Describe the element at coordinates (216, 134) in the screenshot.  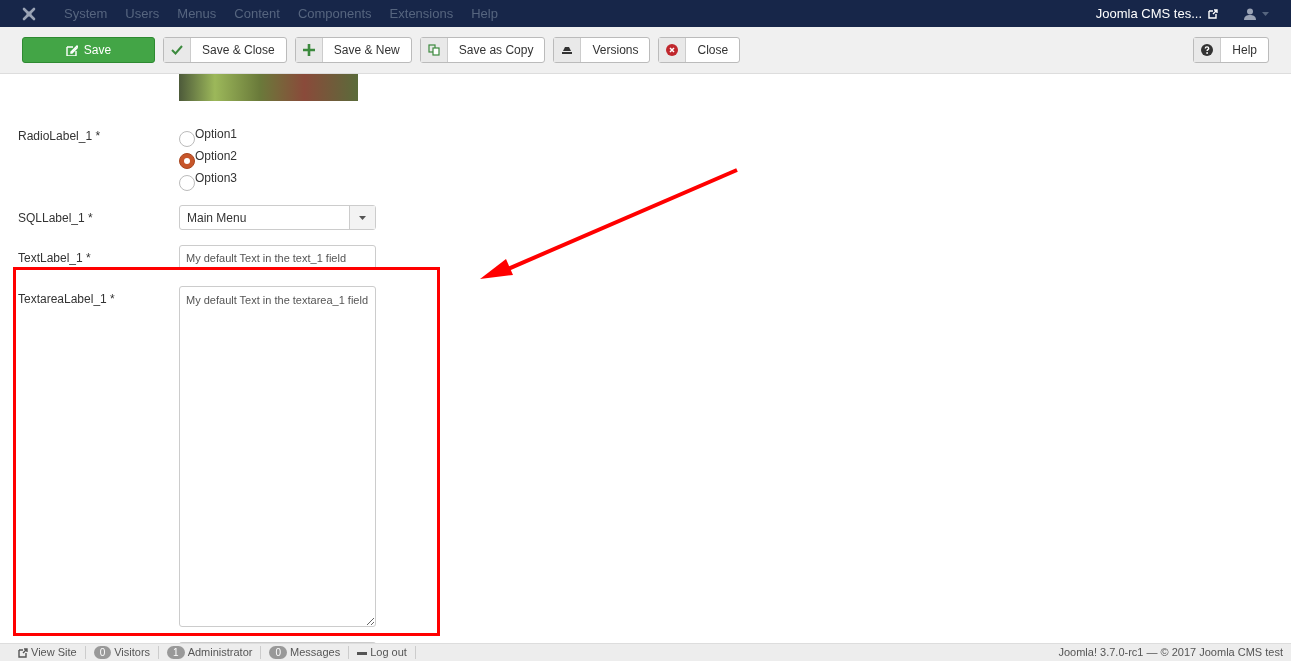
I see `radio-label: Option1` at that location.